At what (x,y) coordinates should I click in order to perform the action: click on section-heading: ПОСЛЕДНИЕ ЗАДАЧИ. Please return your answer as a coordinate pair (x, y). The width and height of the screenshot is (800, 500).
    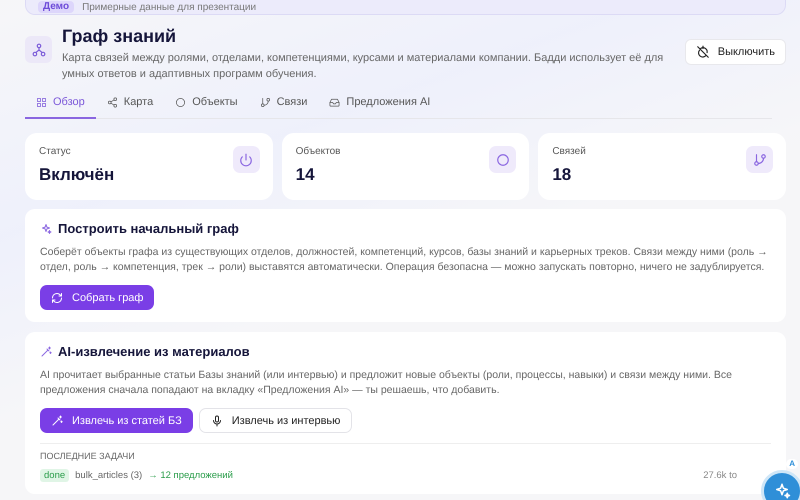
    Looking at the image, I should click on (88, 456).